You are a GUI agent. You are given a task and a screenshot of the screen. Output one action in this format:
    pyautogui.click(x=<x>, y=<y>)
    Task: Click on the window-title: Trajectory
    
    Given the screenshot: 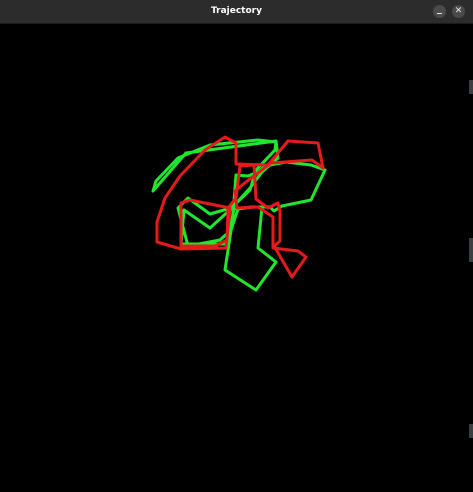 What is the action you would take?
    pyautogui.click(x=236, y=11)
    